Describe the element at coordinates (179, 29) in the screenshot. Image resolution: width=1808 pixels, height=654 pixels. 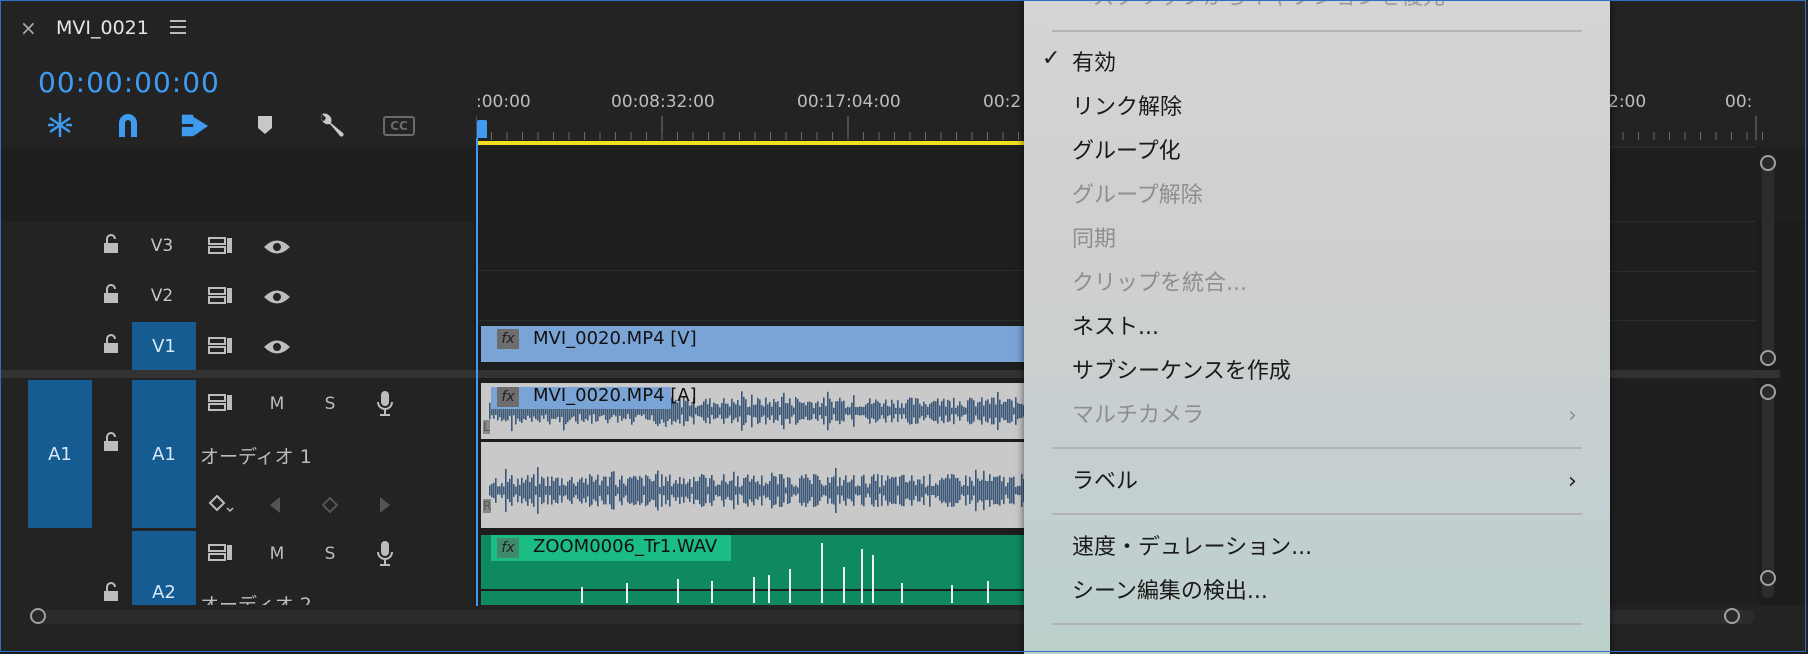
I see `hamburger-icon` at that location.